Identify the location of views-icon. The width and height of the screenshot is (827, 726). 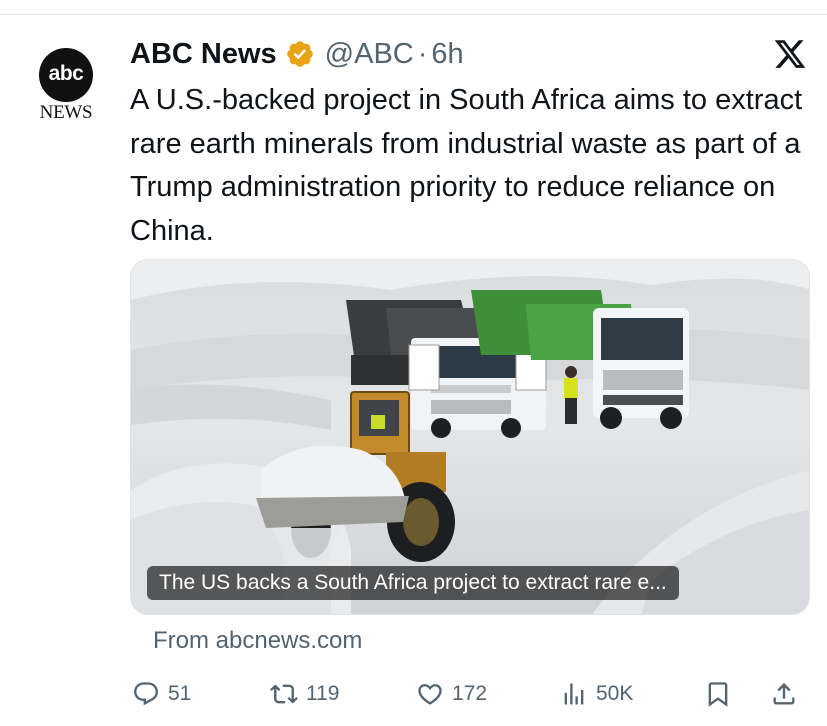
(574, 694).